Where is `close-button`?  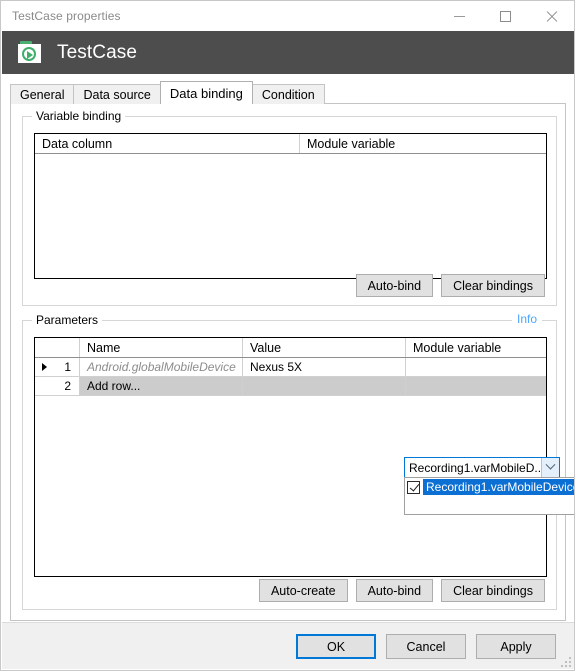 close-button is located at coordinates (551, 16).